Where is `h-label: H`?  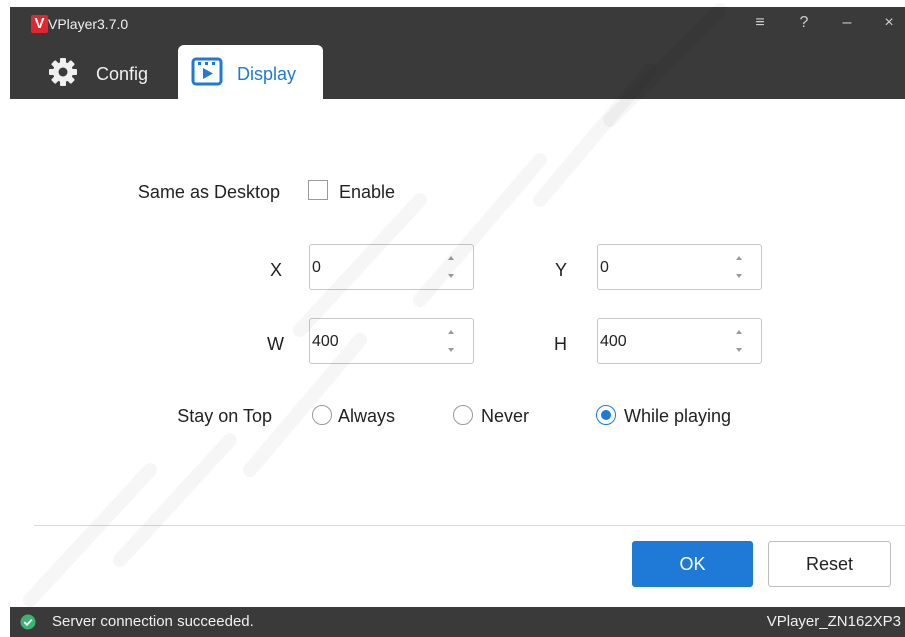 h-label: H is located at coordinates (560, 344).